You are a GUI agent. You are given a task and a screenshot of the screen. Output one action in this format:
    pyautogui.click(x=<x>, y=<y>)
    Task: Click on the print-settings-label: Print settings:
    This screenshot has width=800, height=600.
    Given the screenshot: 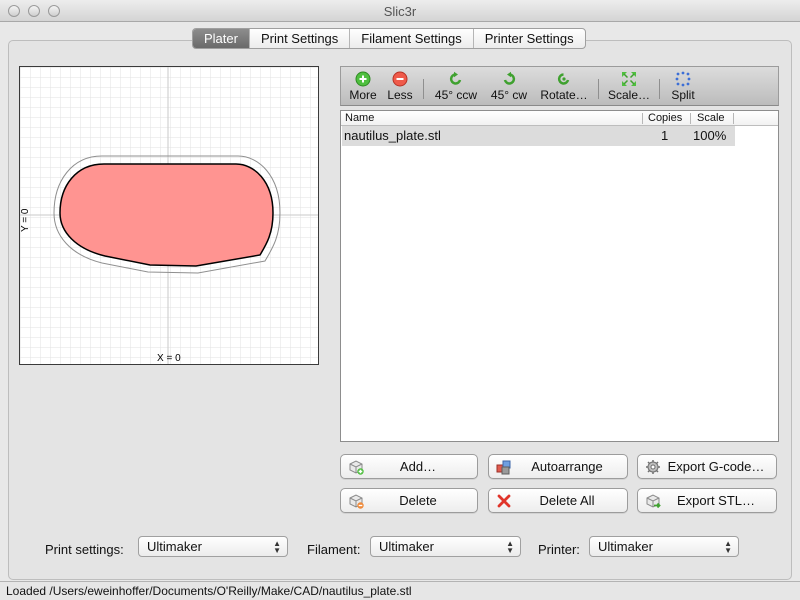 What is the action you would take?
    pyautogui.click(x=84, y=549)
    